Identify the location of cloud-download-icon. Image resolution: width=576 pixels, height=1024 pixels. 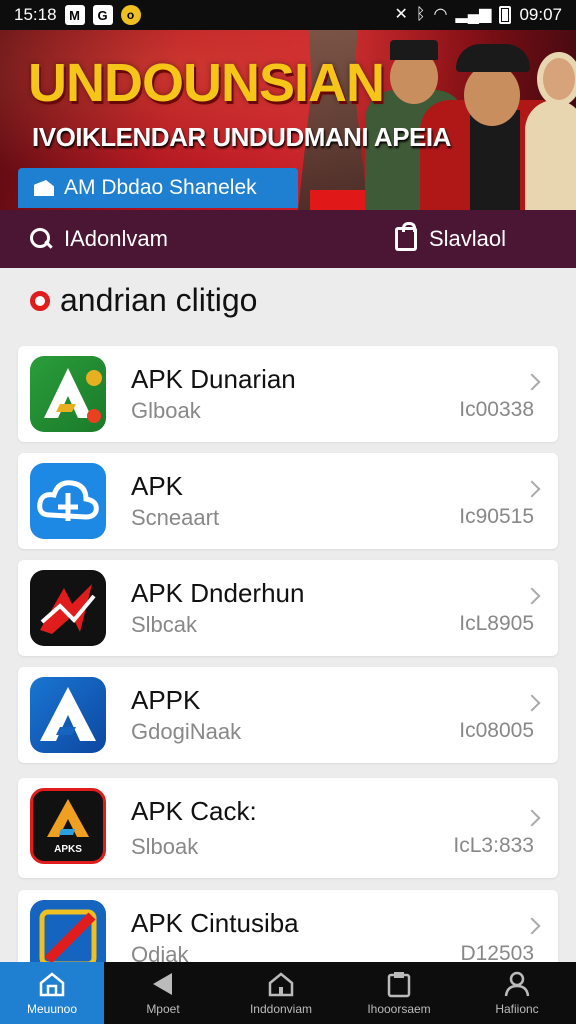
(68, 501).